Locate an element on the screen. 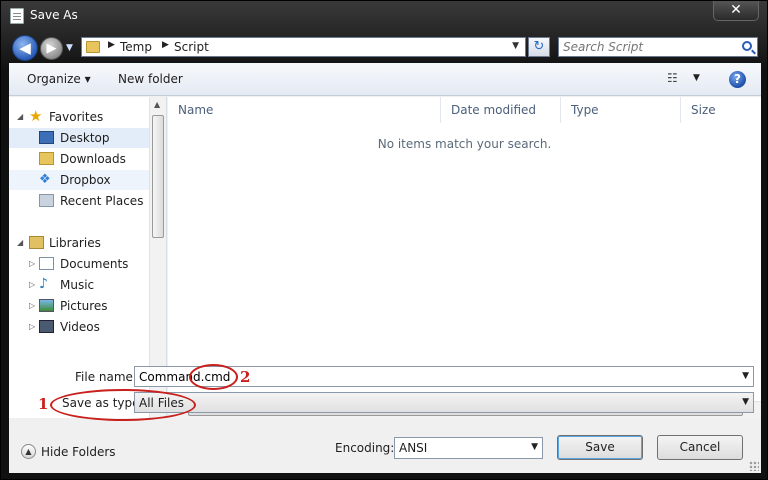 This screenshot has width=768, height=480. sidebar-item-label: Pictures is located at coordinates (84, 306).